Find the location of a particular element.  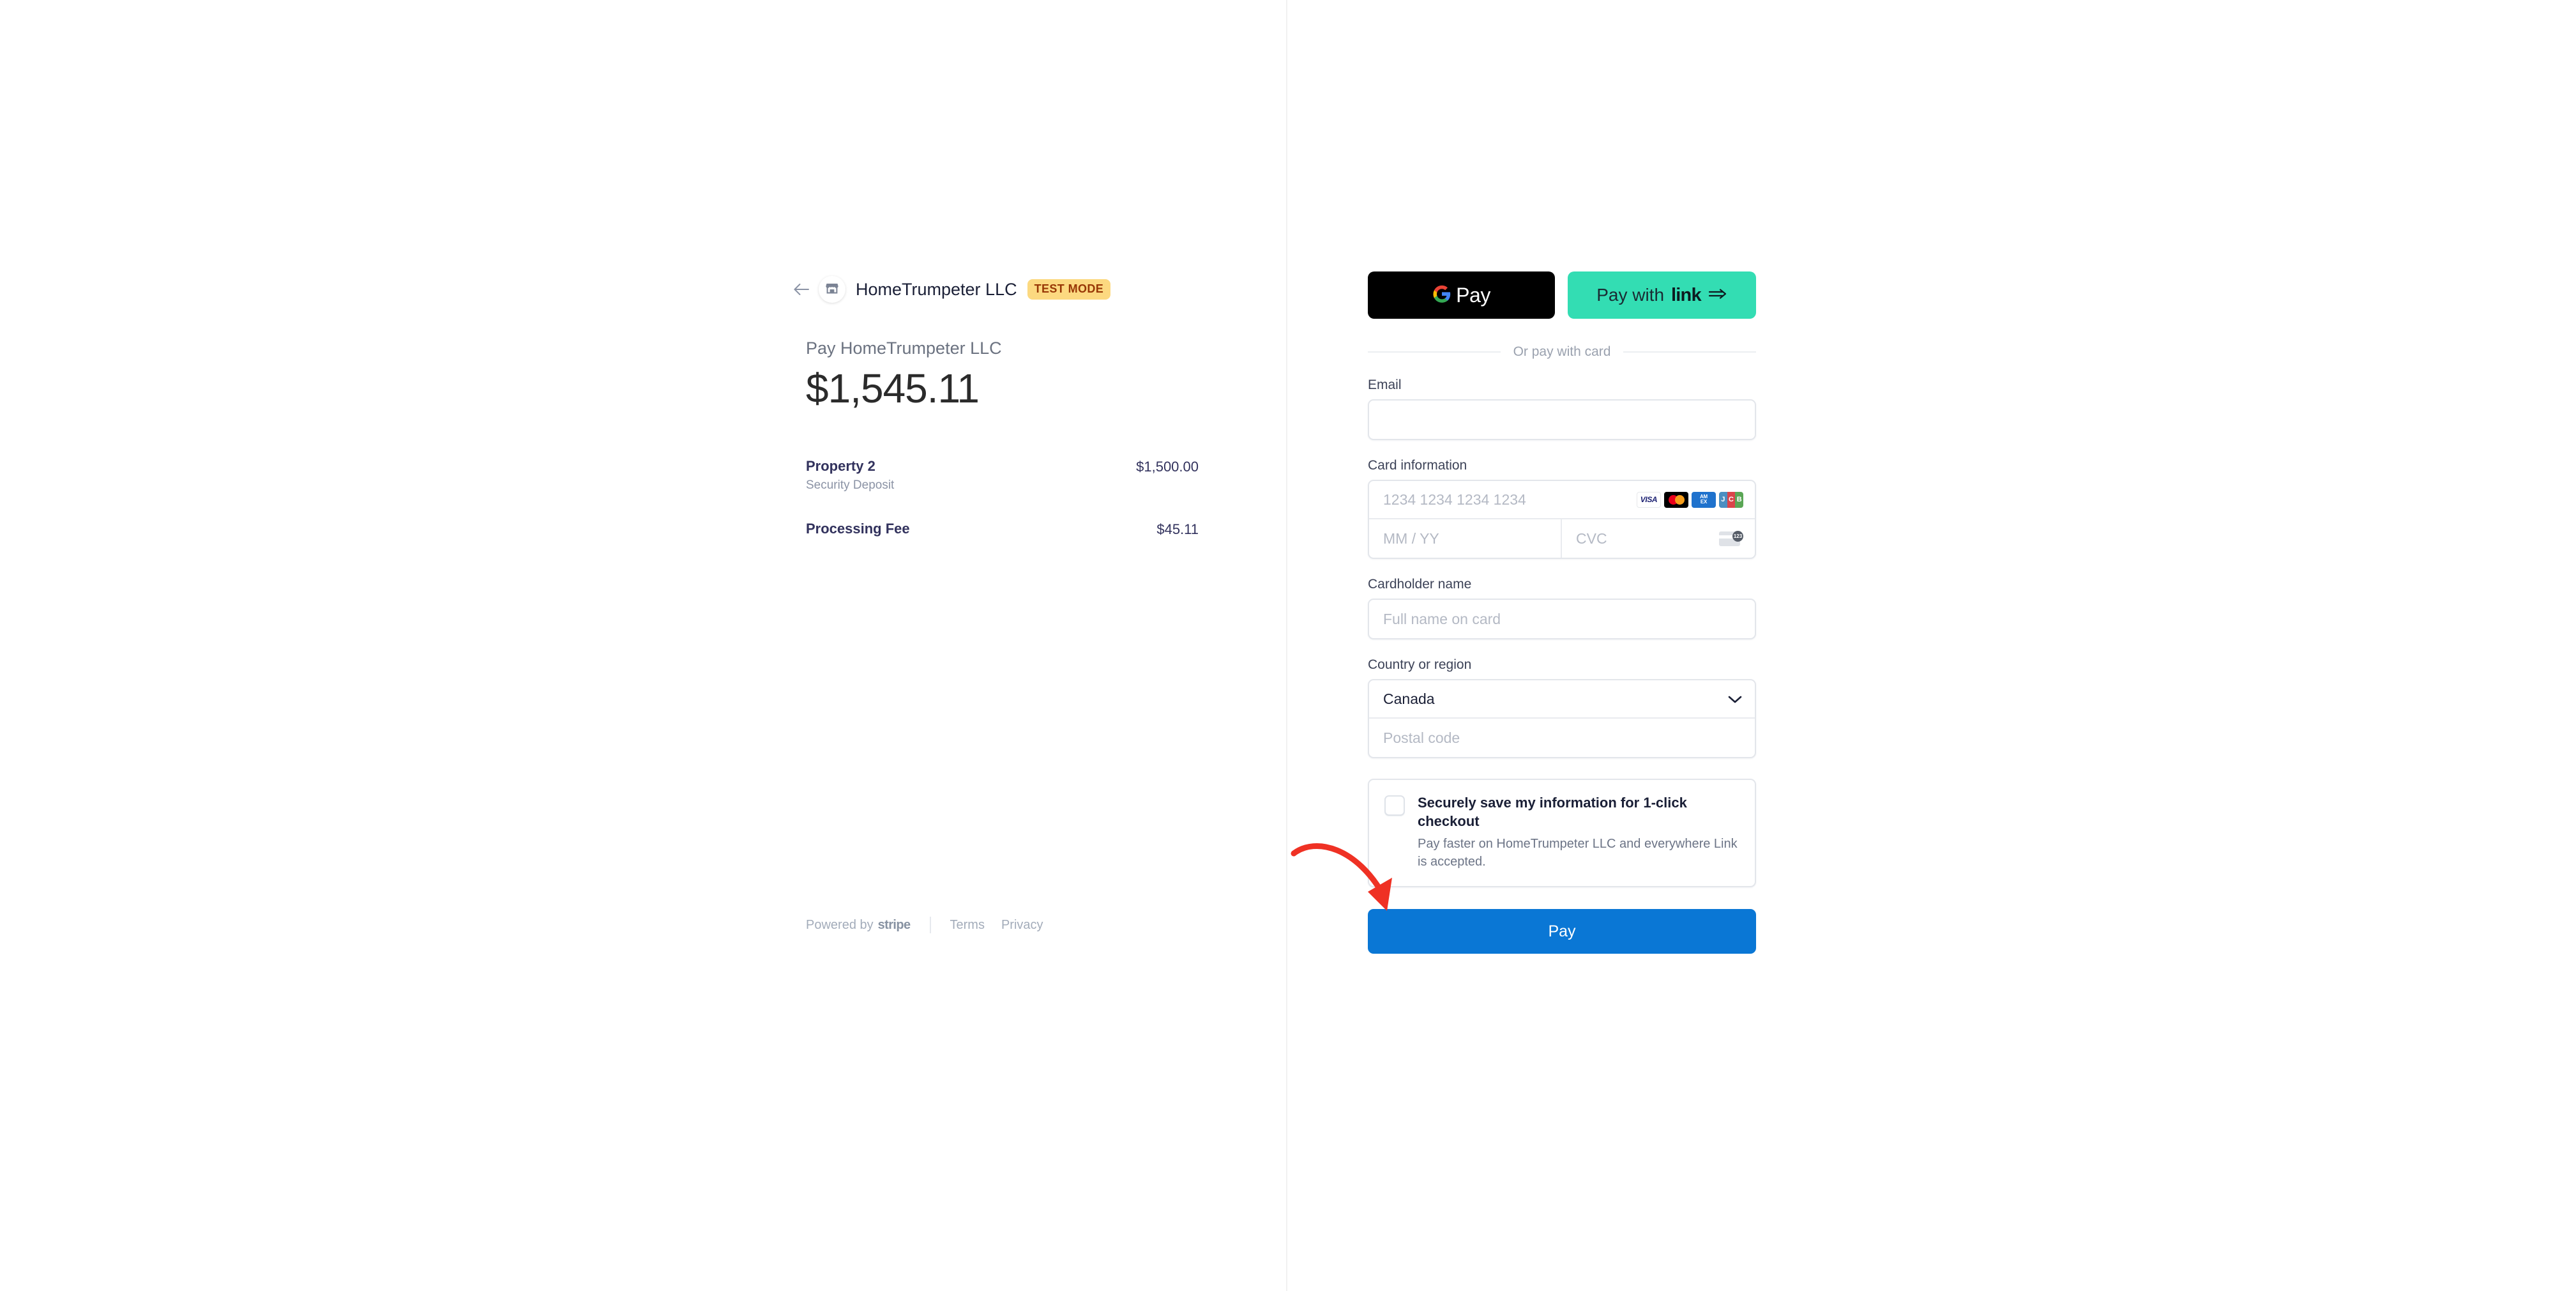

line-item-subtitle: Security Deposit is located at coordinates (851, 485).